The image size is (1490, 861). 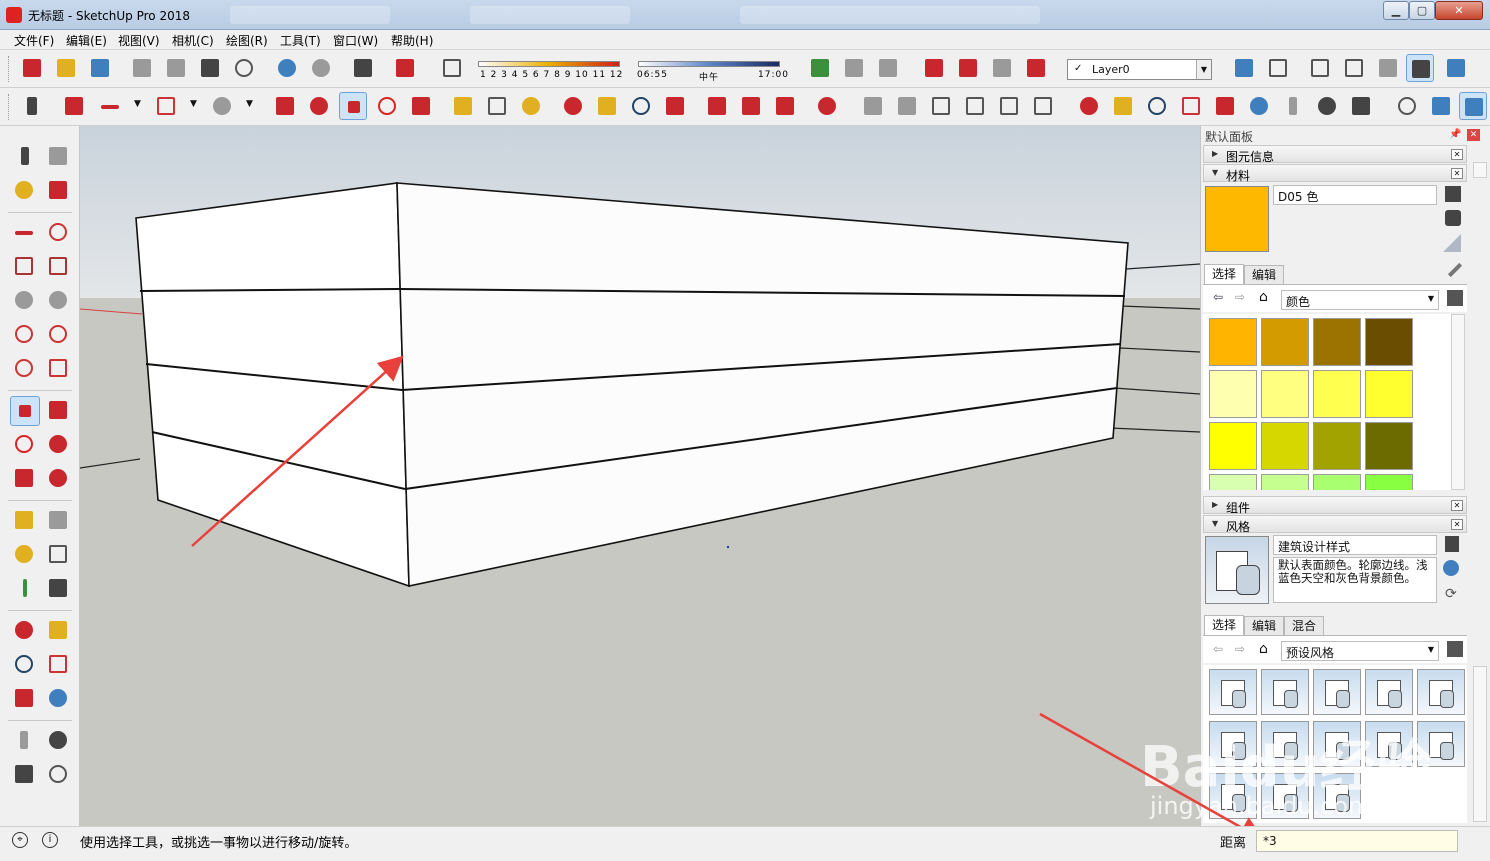 What do you see at coordinates (1218, 297) in the screenshot?
I see `back-arrow-icon: ⇦` at bounding box center [1218, 297].